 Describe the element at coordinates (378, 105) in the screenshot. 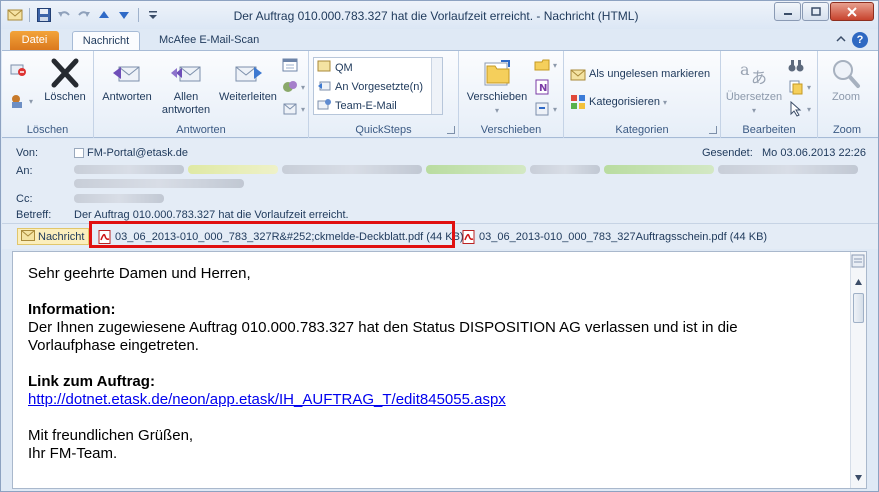

I see `quickstep-team: Team-E-Mail` at that location.